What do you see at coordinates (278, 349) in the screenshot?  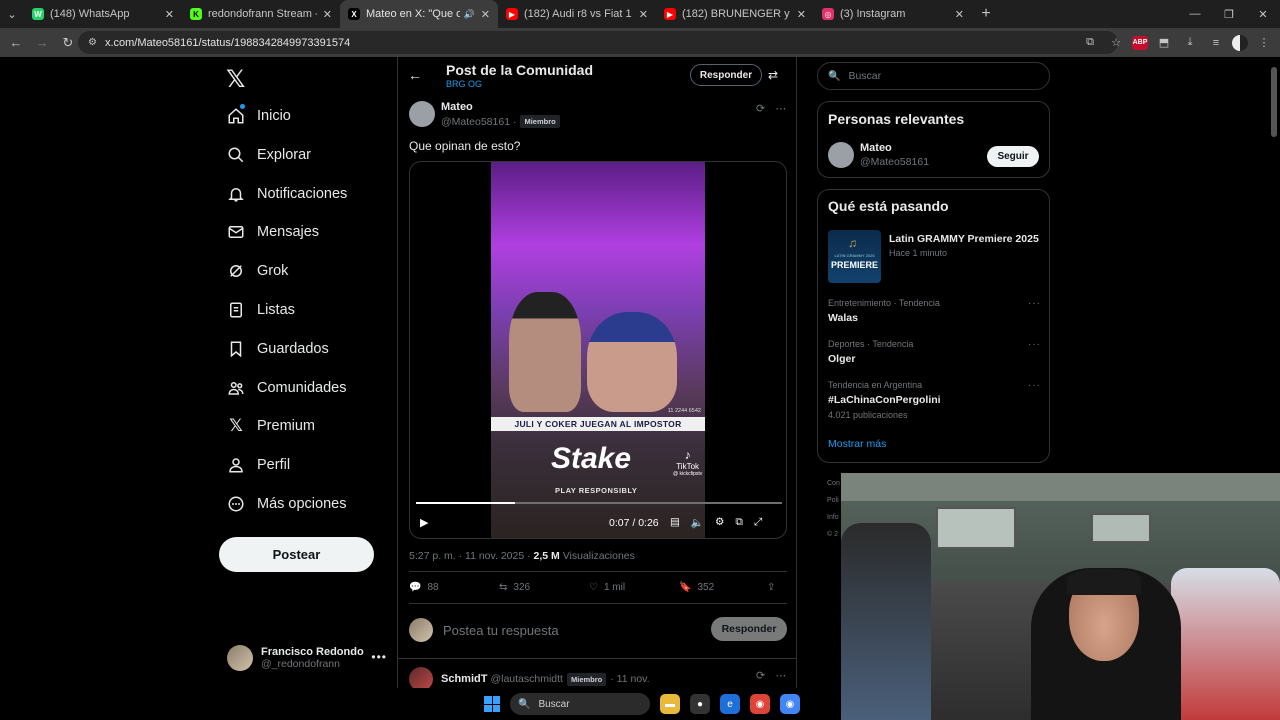 I see `nav-bookmarks: Guardados` at bounding box center [278, 349].